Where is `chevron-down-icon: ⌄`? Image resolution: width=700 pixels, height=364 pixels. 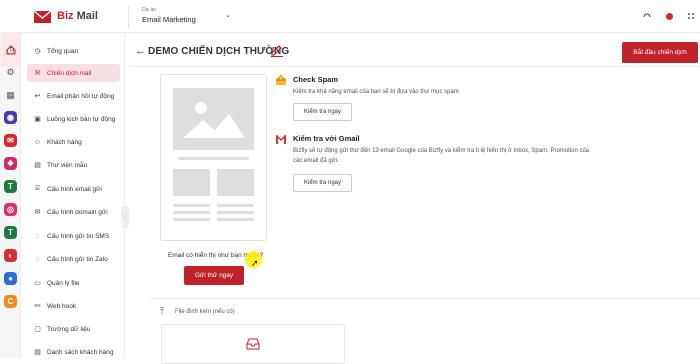 chevron-down-icon: ⌄ is located at coordinates (228, 15).